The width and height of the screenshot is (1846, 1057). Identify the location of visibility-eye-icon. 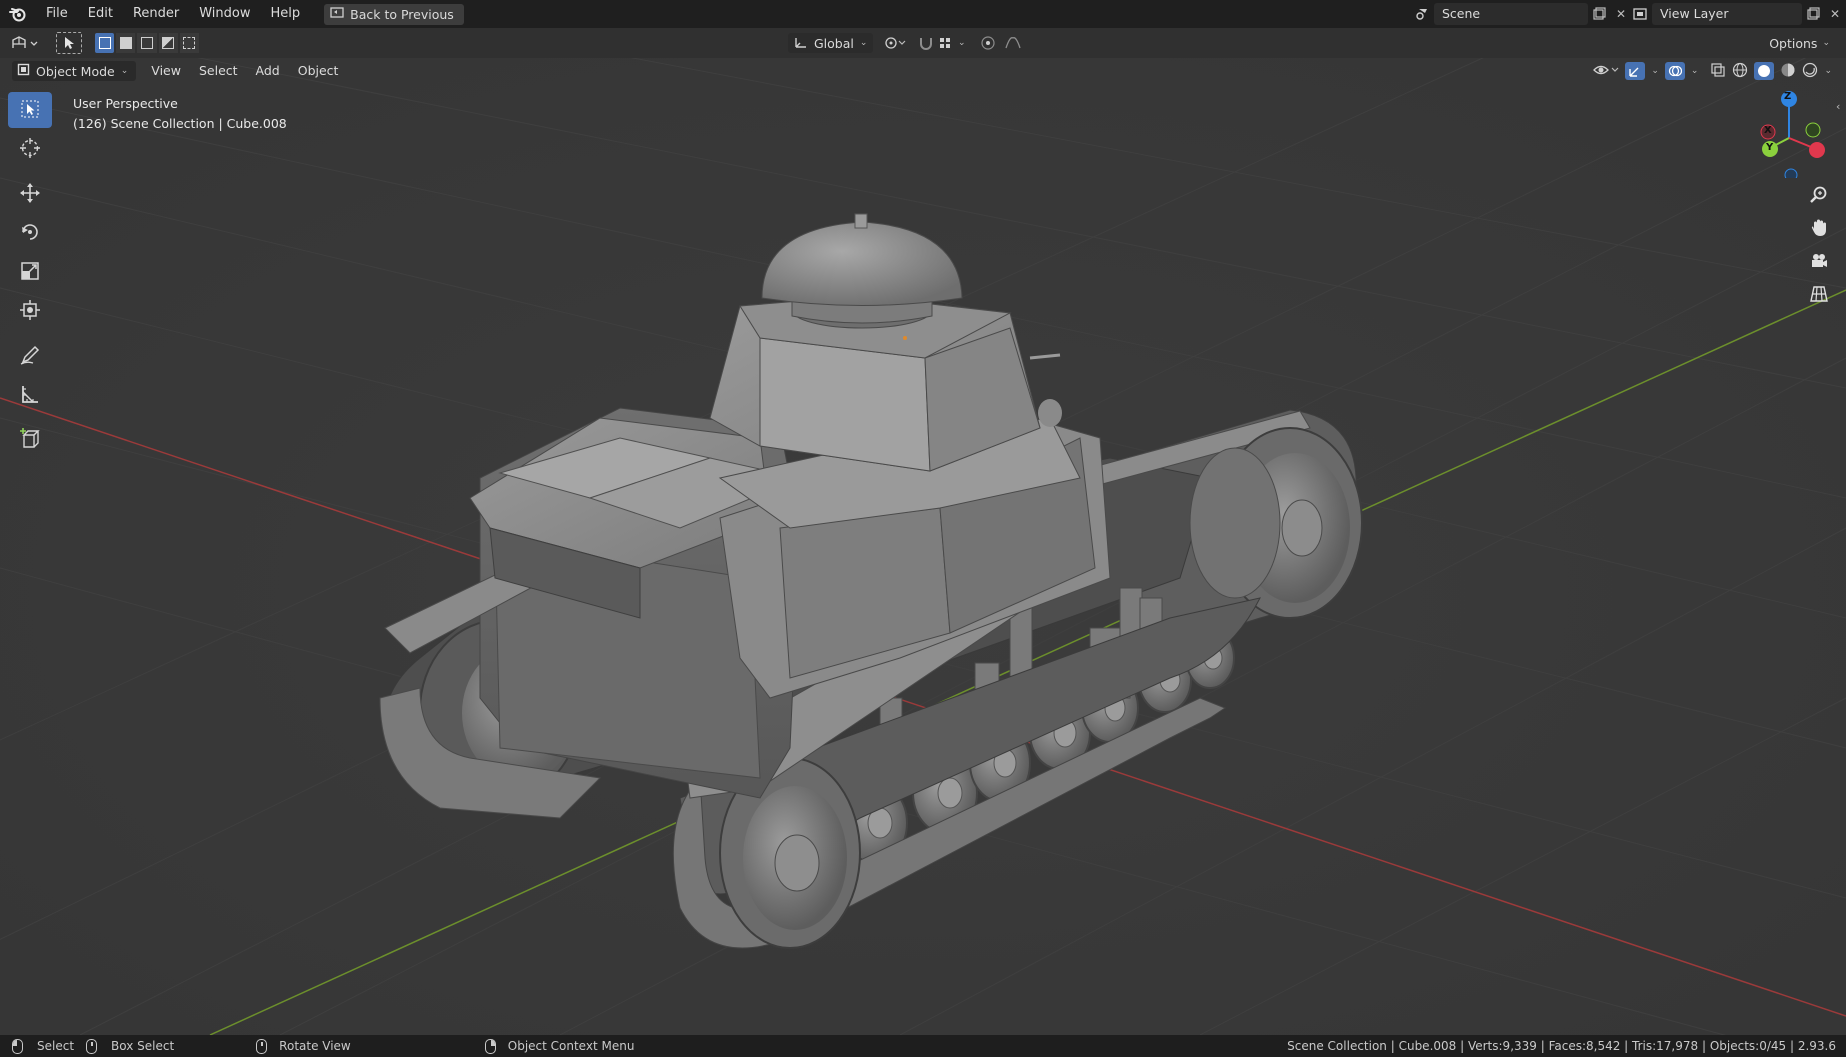
(1606, 71).